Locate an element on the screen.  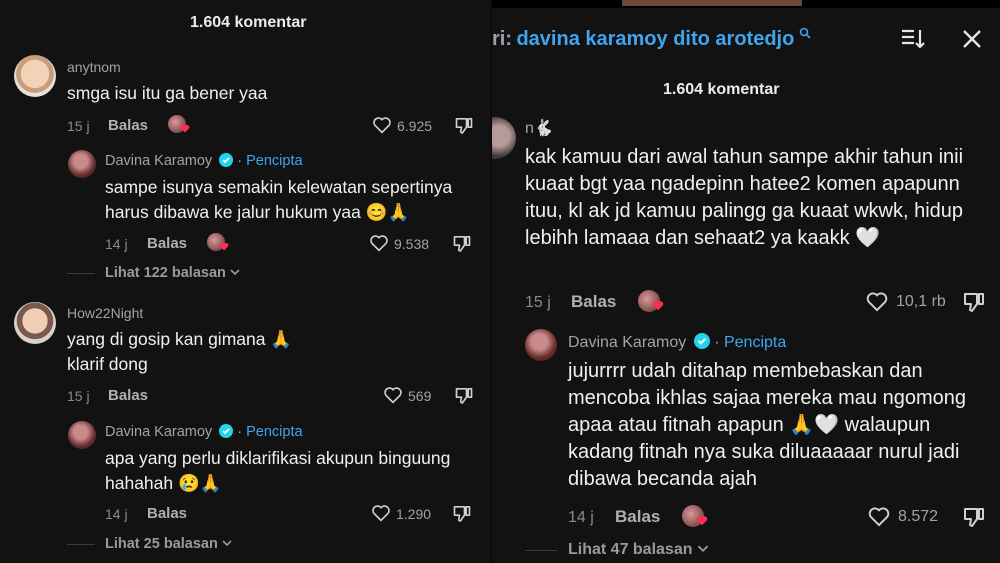
view-replies-button: Lihat 47 balasan is located at coordinates (638, 550).